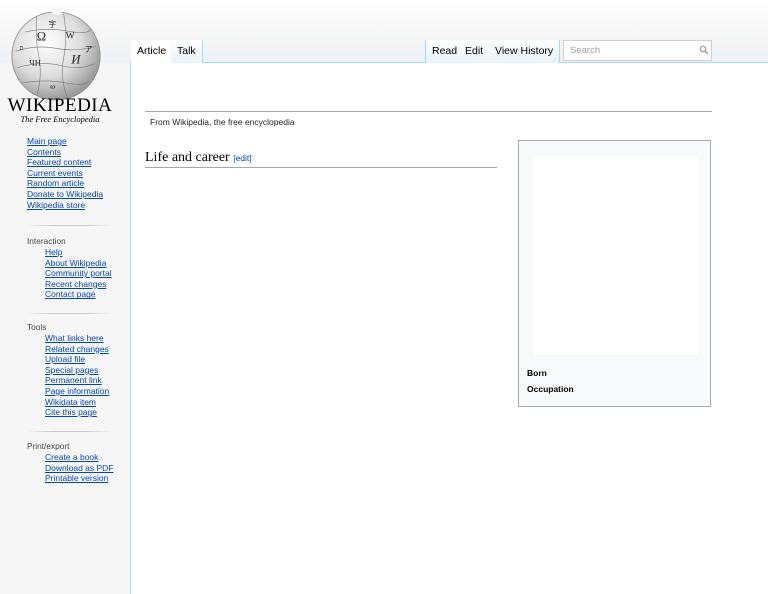 The height and width of the screenshot is (594, 768). What do you see at coordinates (187, 51) in the screenshot?
I see `tab-talk: Talk` at bounding box center [187, 51].